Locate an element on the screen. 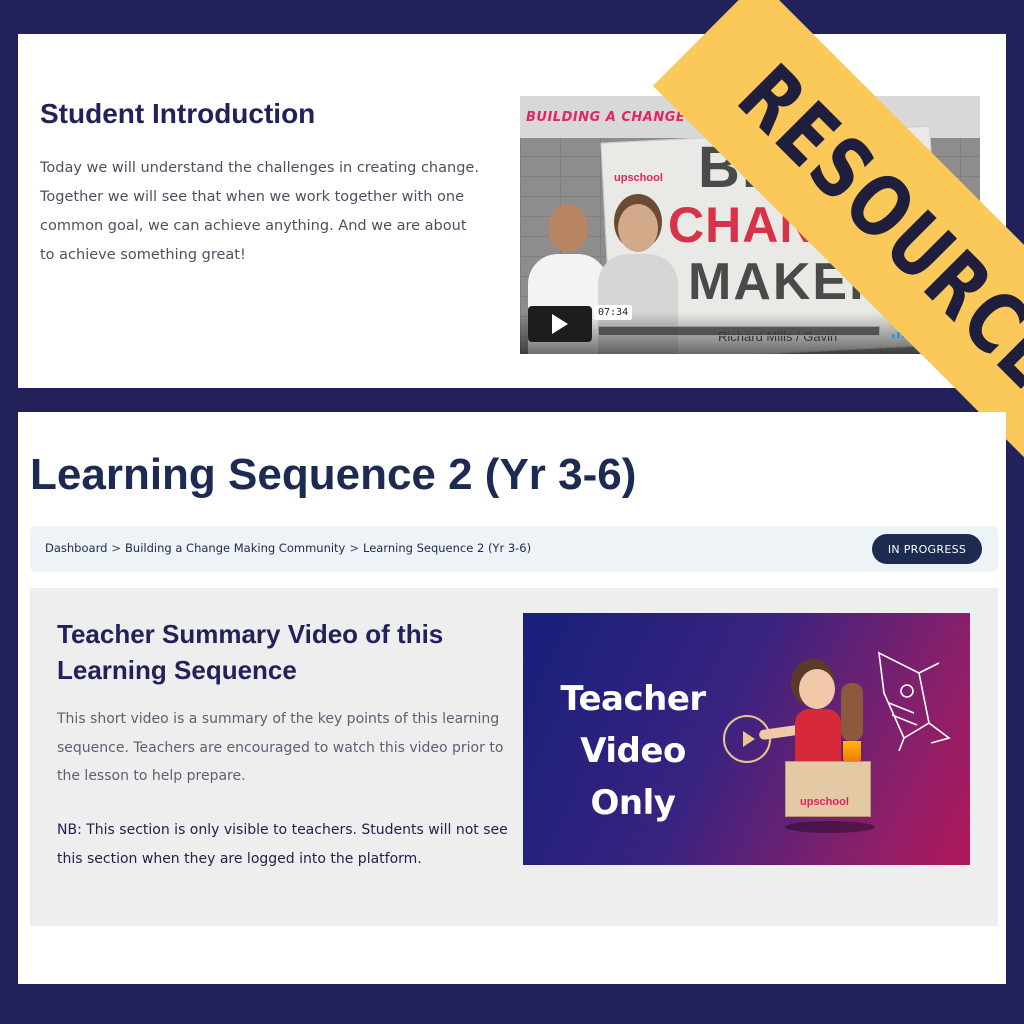  teacher-video-only-text: Teacher Video Only is located at coordinates (633, 751).